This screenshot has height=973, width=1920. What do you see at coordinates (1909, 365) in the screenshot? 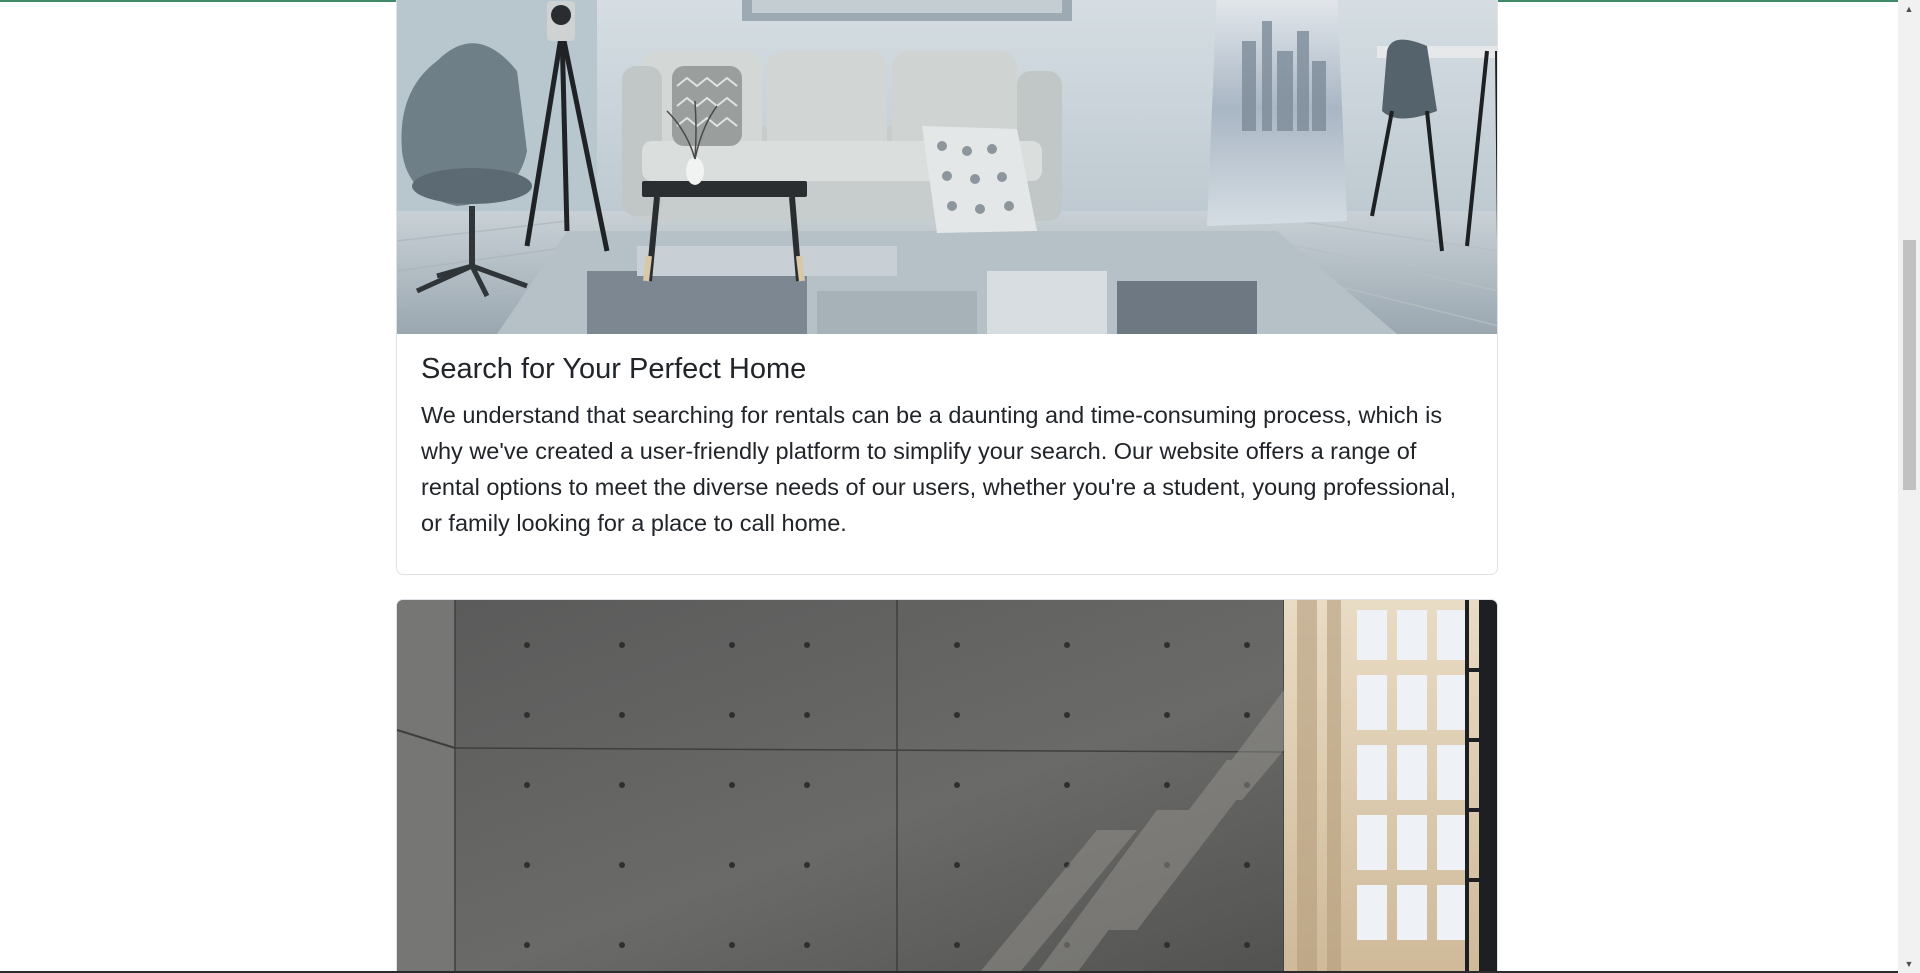
I see `scroll-thumb` at bounding box center [1909, 365].